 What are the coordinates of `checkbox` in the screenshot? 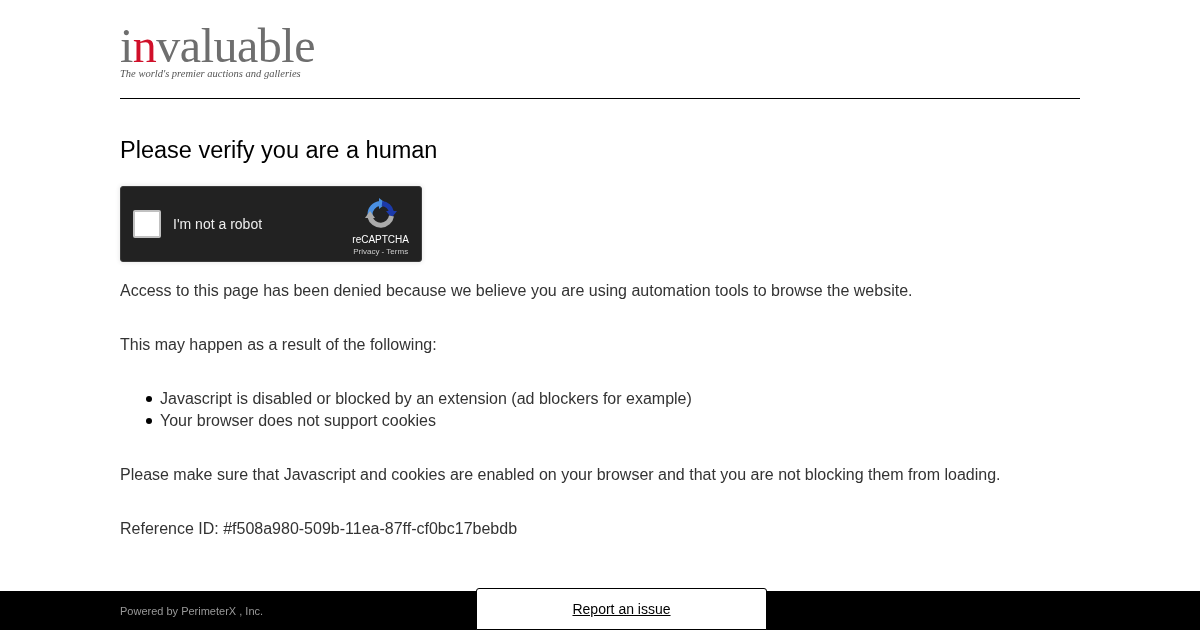 It's located at (147, 224).